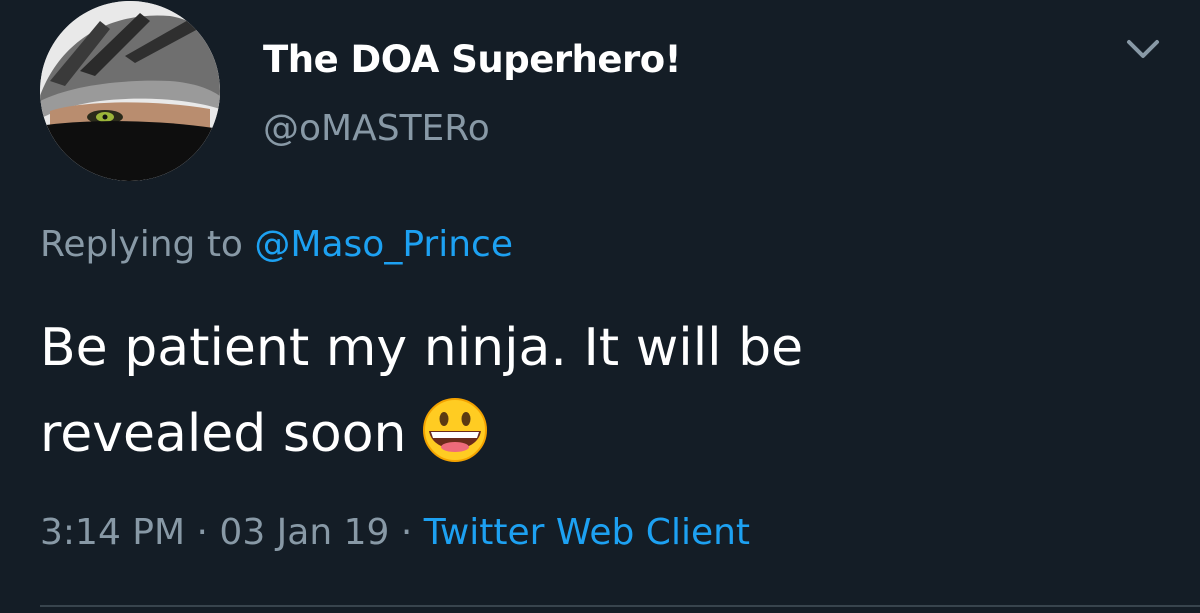 The width and height of the screenshot is (1200, 613). Describe the element at coordinates (587, 532) in the screenshot. I see `tweet-client-link: Twitter Web Client` at that location.